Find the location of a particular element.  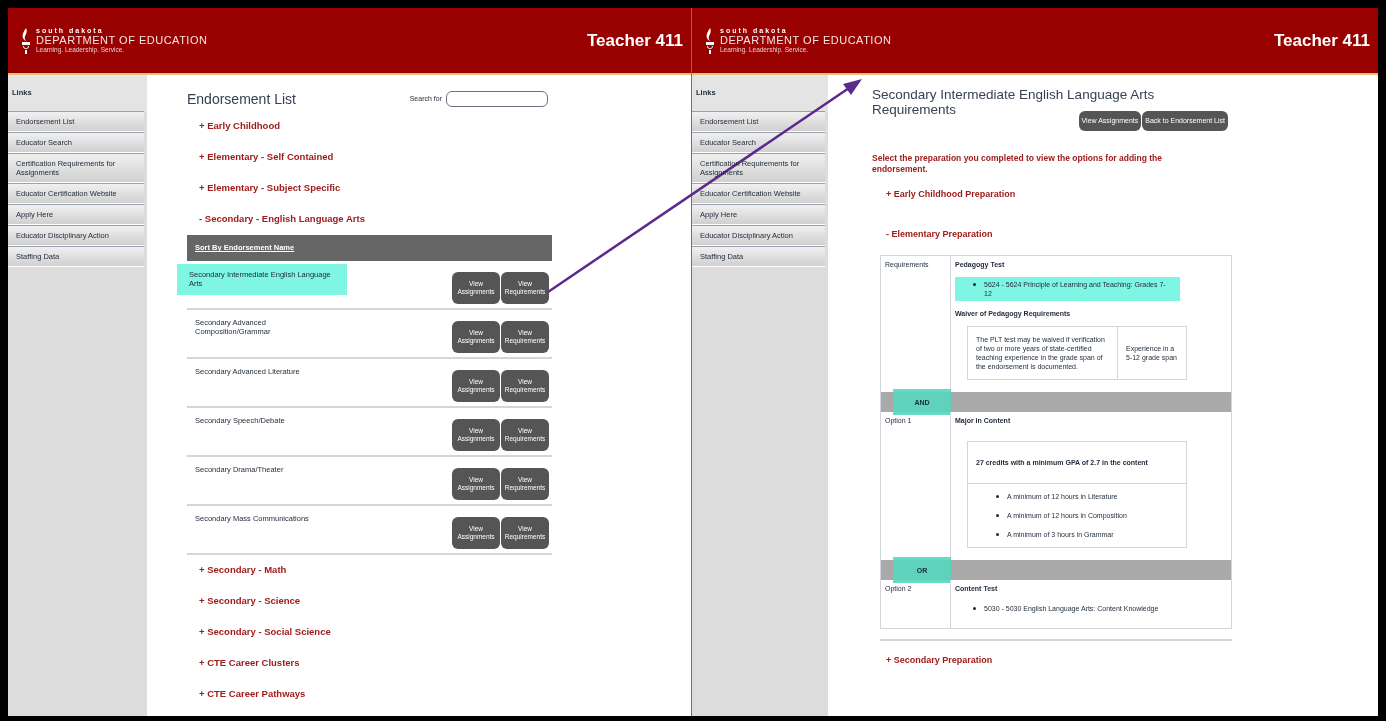

section-link: + Early Childhood Preparation is located at coordinates (951, 195).